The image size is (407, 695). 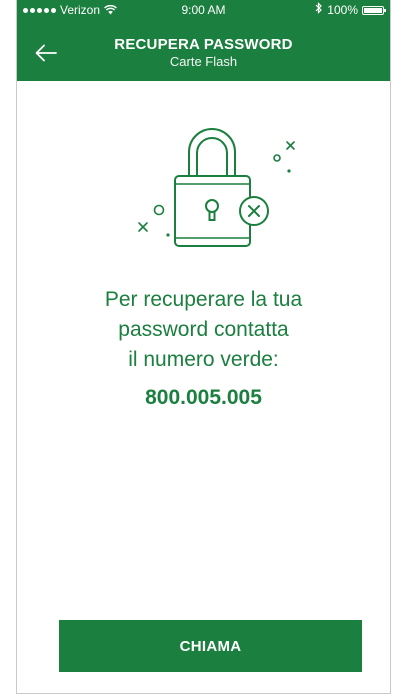 I want to click on call-button: CHIAMA, so click(x=210, y=646).